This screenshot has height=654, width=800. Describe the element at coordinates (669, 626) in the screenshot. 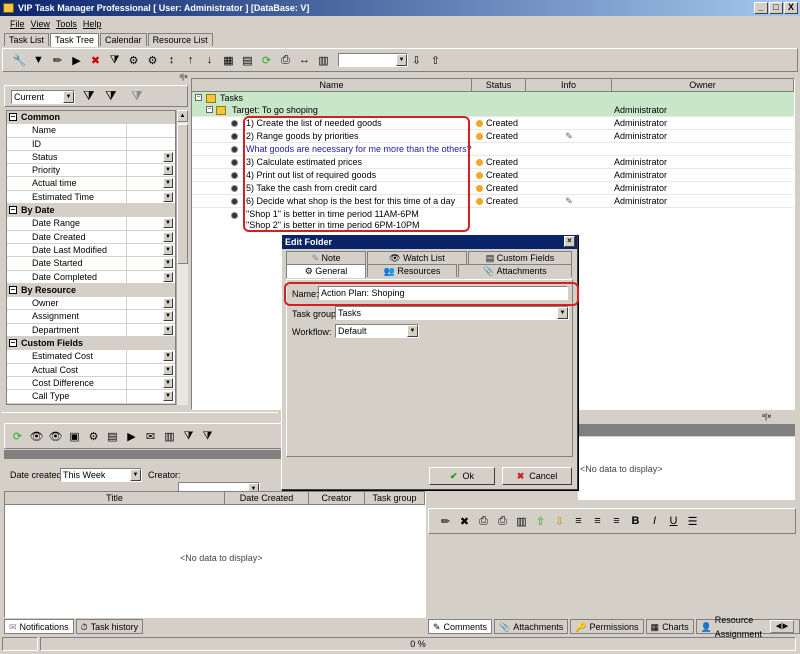

I see `tab-charts: ▦ Charts` at that location.